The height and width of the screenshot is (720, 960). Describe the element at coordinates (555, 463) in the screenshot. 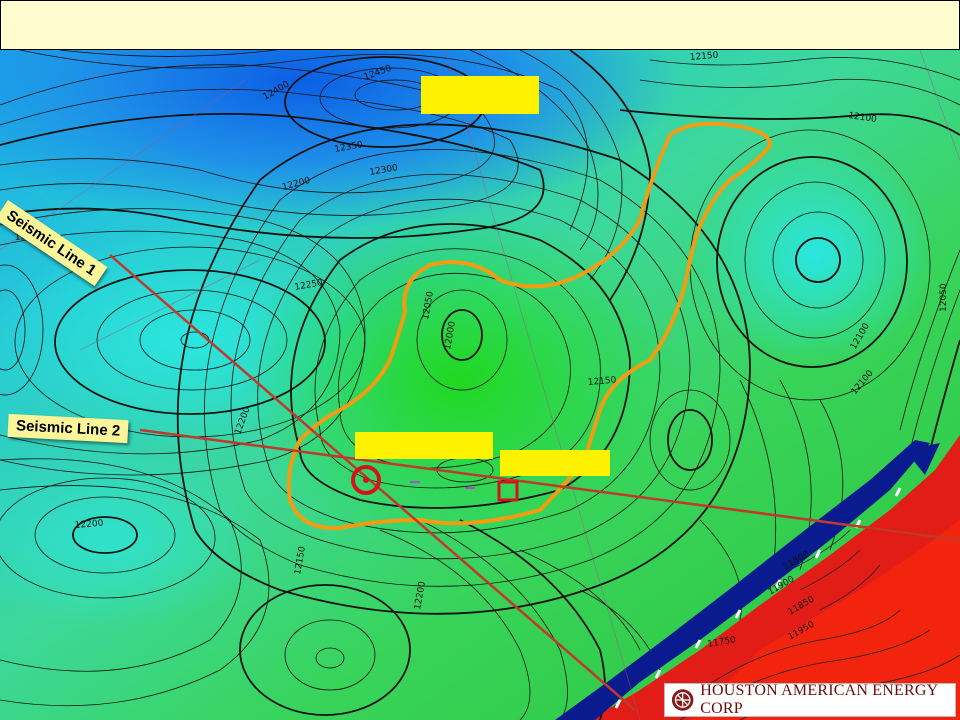

I see `callout-box-east` at that location.